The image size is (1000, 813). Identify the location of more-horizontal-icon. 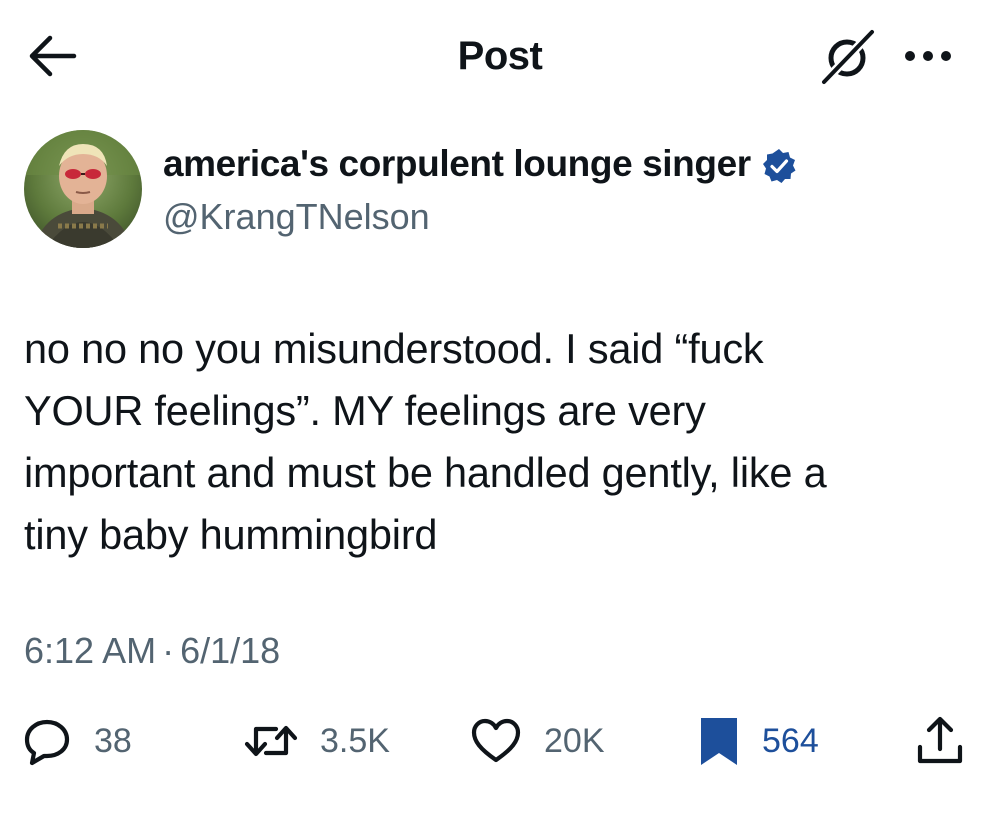
(928, 56).